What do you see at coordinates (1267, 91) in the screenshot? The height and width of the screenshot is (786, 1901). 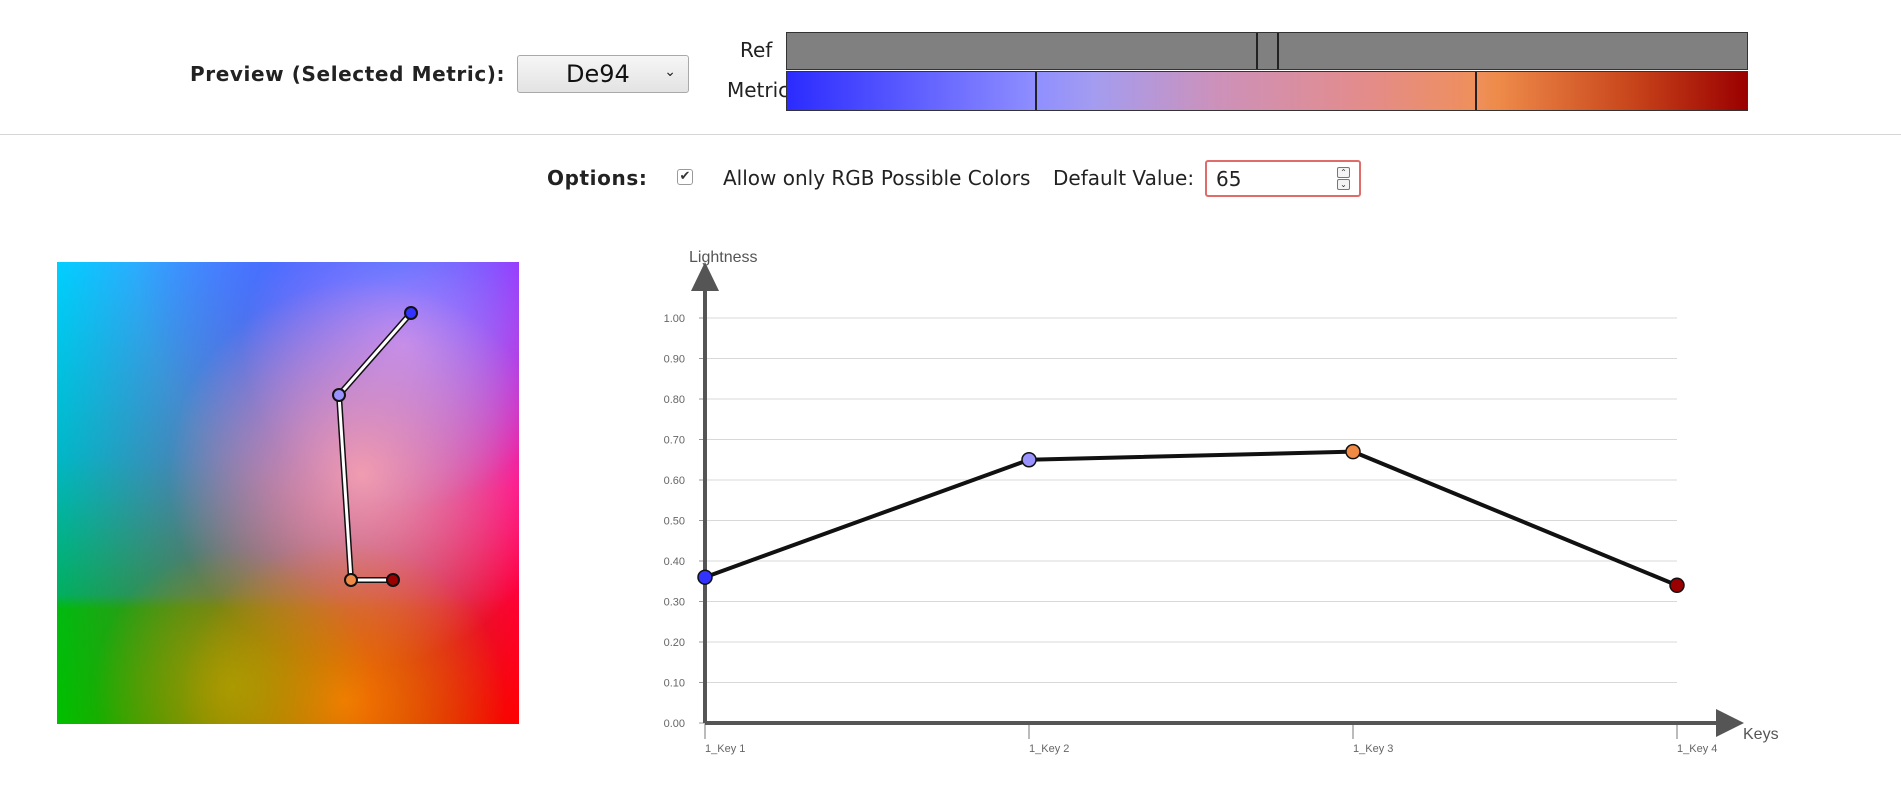 I see `metric-color-bar` at bounding box center [1267, 91].